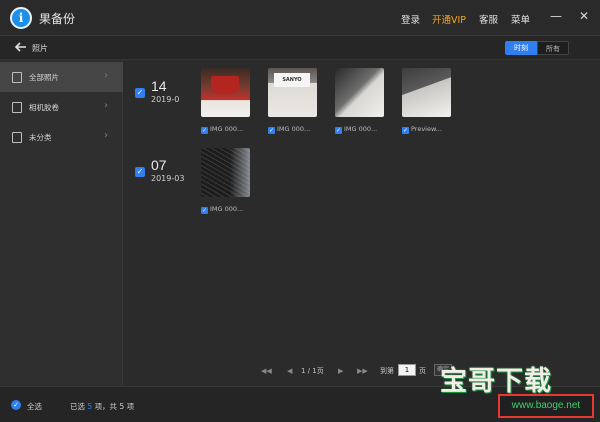  What do you see at coordinates (21, 47) in the screenshot?
I see `back-arrow-icon` at bounding box center [21, 47].